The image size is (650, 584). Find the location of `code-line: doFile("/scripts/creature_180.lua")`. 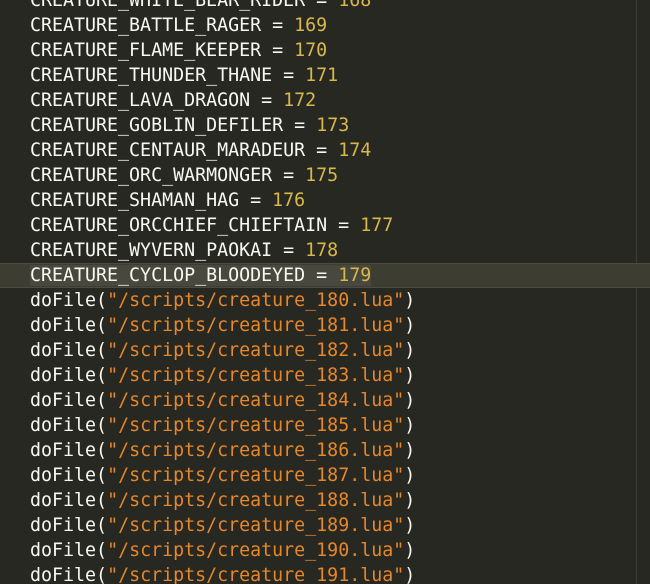

code-line: doFile("/scripts/creature_180.lua") is located at coordinates (325, 300).